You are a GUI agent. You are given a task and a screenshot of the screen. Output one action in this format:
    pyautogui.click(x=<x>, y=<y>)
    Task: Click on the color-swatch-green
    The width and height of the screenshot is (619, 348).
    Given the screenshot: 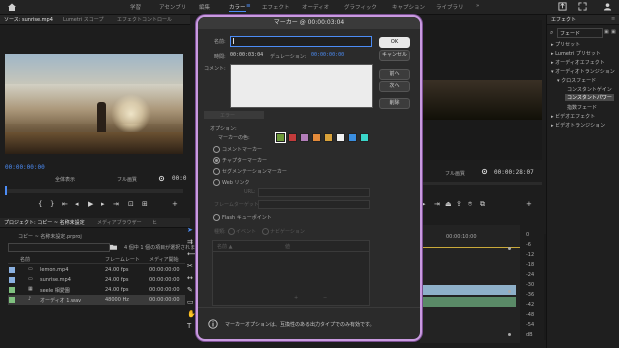 What is the action you would take?
    pyautogui.click(x=280, y=137)
    